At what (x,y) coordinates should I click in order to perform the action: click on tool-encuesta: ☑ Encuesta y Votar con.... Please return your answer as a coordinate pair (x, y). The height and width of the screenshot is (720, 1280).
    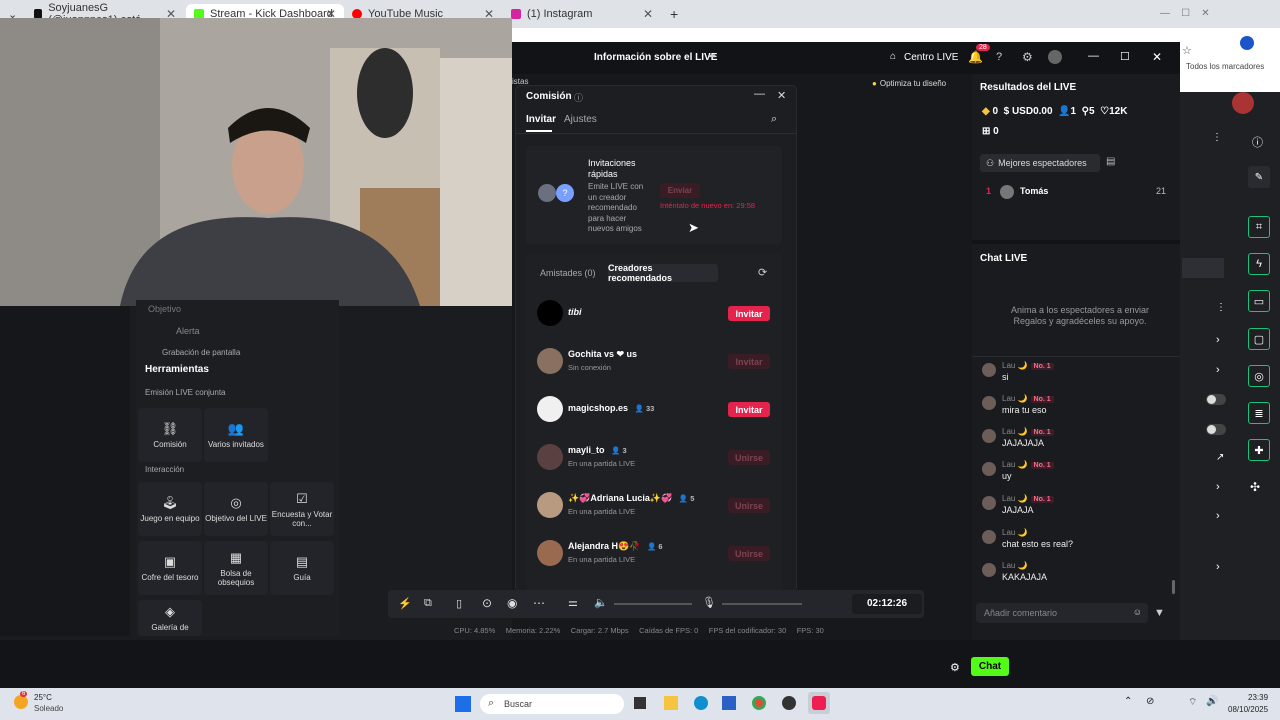
    Looking at the image, I should click on (302, 509).